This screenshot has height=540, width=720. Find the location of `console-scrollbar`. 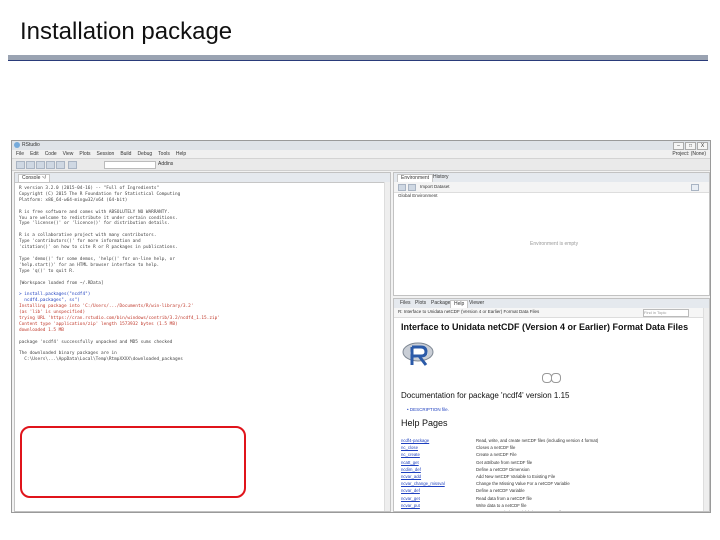

console-scrollbar is located at coordinates (387, 346).